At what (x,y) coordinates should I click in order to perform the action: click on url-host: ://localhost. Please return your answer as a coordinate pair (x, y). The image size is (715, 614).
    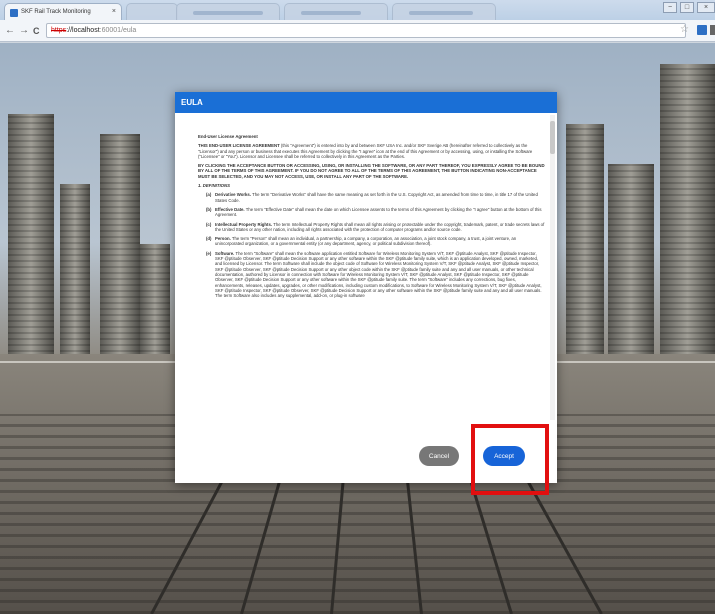
    Looking at the image, I should click on (83, 30).